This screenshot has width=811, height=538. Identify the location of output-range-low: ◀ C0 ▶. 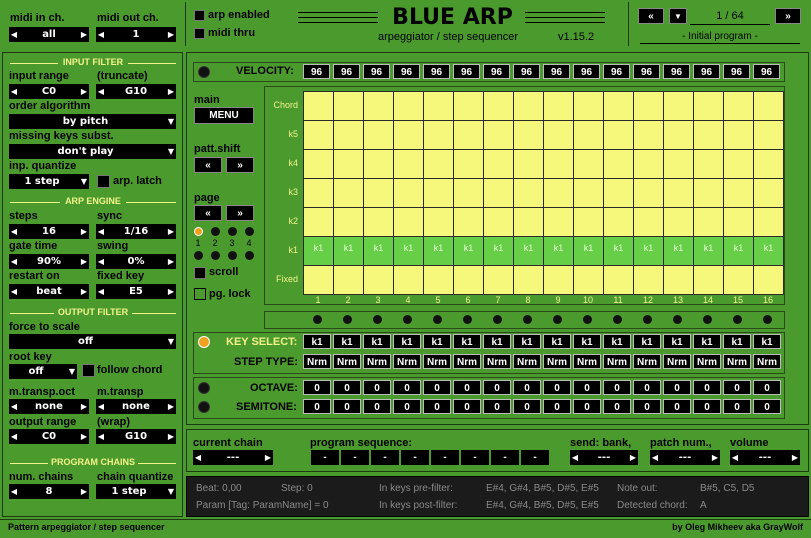
(49, 436).